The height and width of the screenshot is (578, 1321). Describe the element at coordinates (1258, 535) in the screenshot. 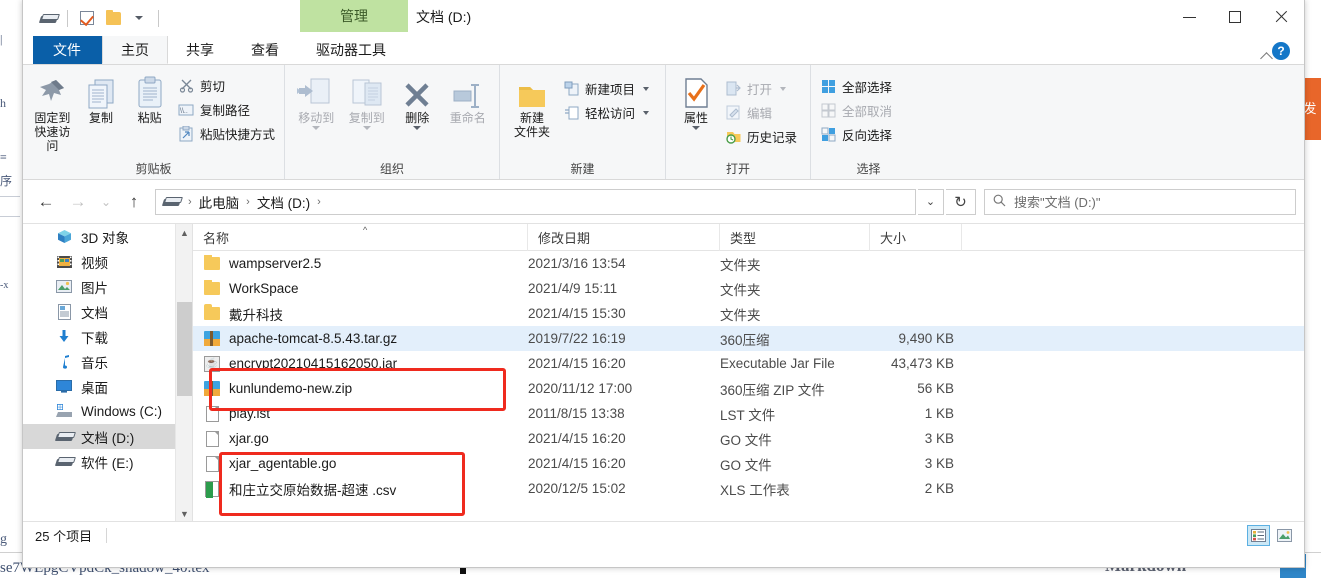

I see `details-view-icon` at that location.